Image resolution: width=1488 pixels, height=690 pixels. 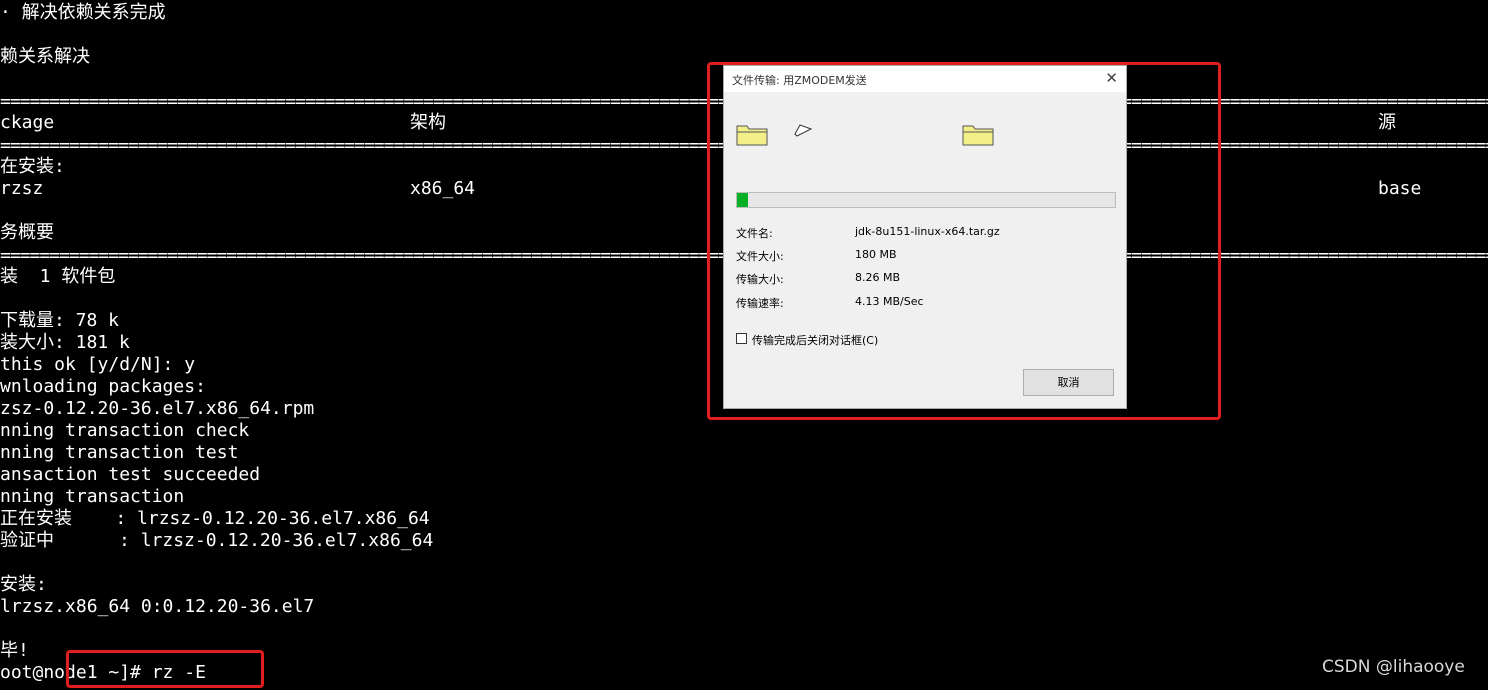 What do you see at coordinates (927, 231) in the screenshot?
I see `filename-value: jdk-8u151-linux-x64.tar.gz` at bounding box center [927, 231].